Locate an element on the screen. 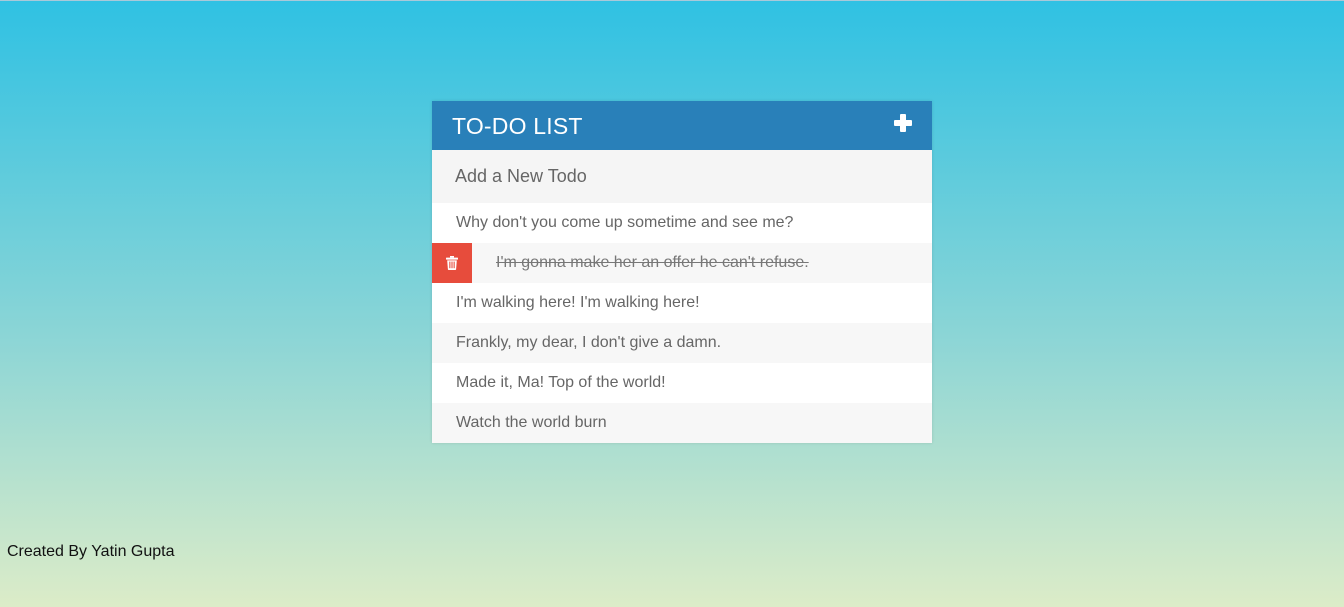  new-todo-wrapper is located at coordinates (682, 176).